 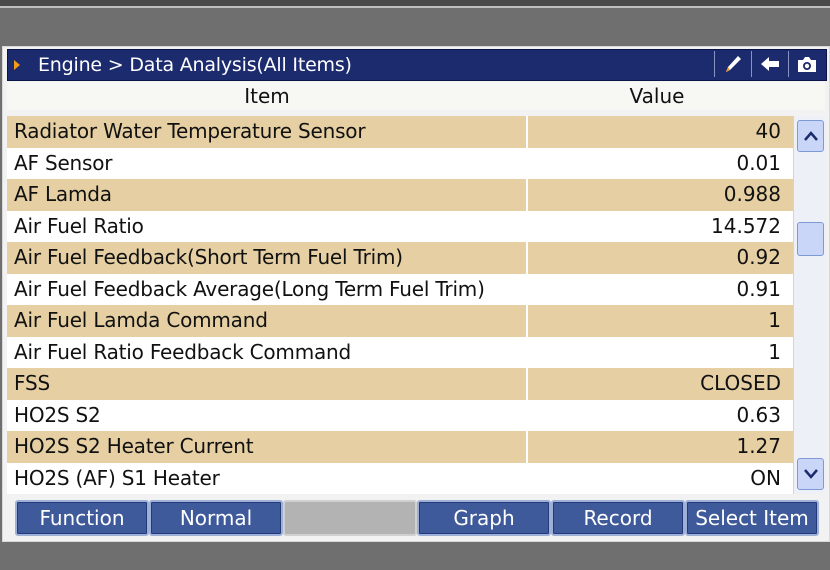 What do you see at coordinates (400, 352) in the screenshot?
I see `table-row: Air Fuel Ratio Feedback Command 1` at bounding box center [400, 352].